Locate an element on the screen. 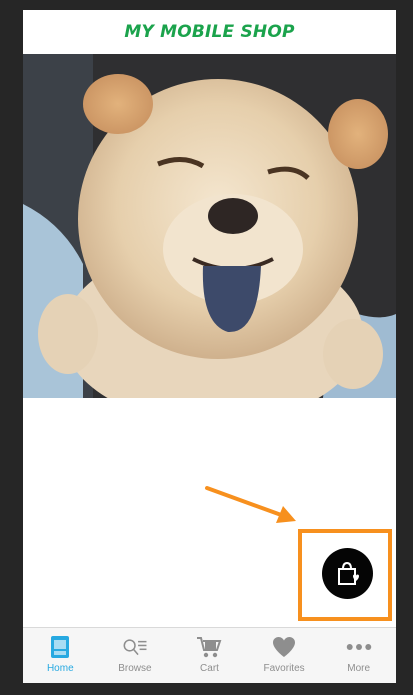 The height and width of the screenshot is (695, 413). tab-home: Home is located at coordinates (60, 655).